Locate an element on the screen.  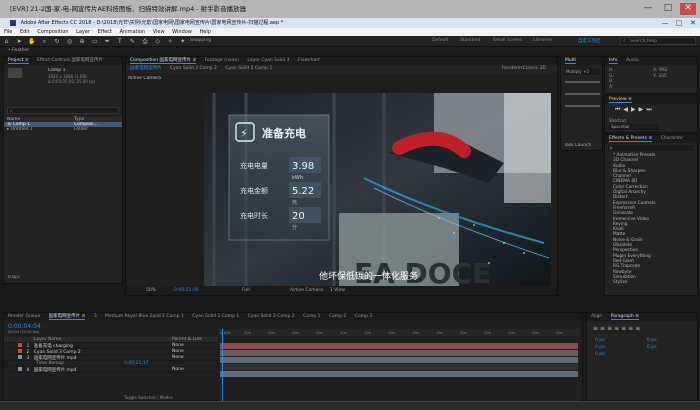
current-time-indicator is located at coordinates (222, 365).